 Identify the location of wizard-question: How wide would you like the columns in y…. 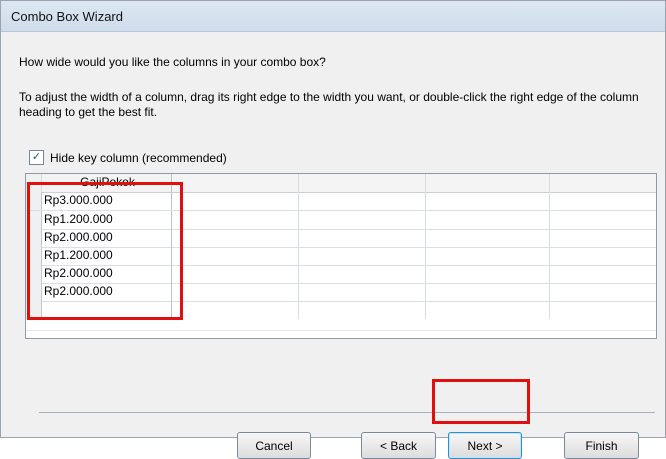
(172, 62).